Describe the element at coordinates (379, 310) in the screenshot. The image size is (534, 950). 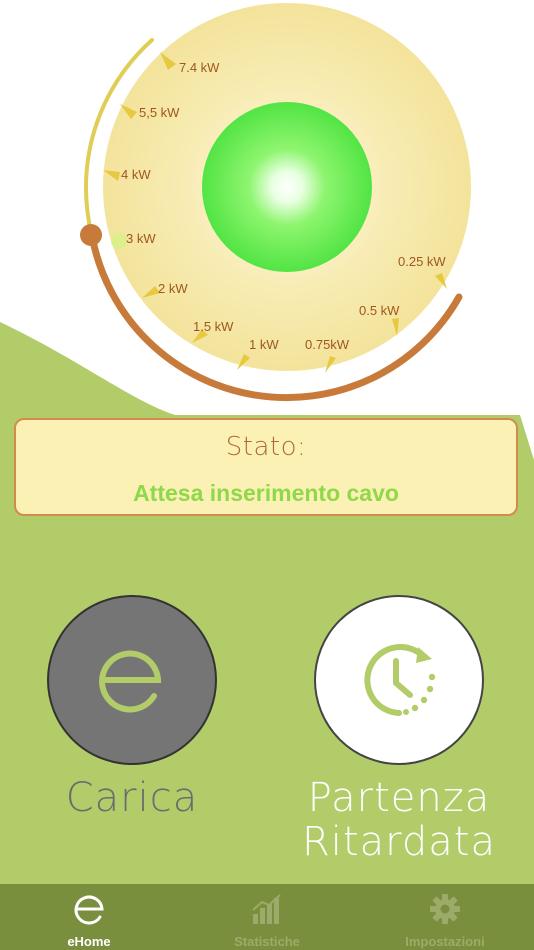
I see `gauge-label: 0.5 kW` at that location.